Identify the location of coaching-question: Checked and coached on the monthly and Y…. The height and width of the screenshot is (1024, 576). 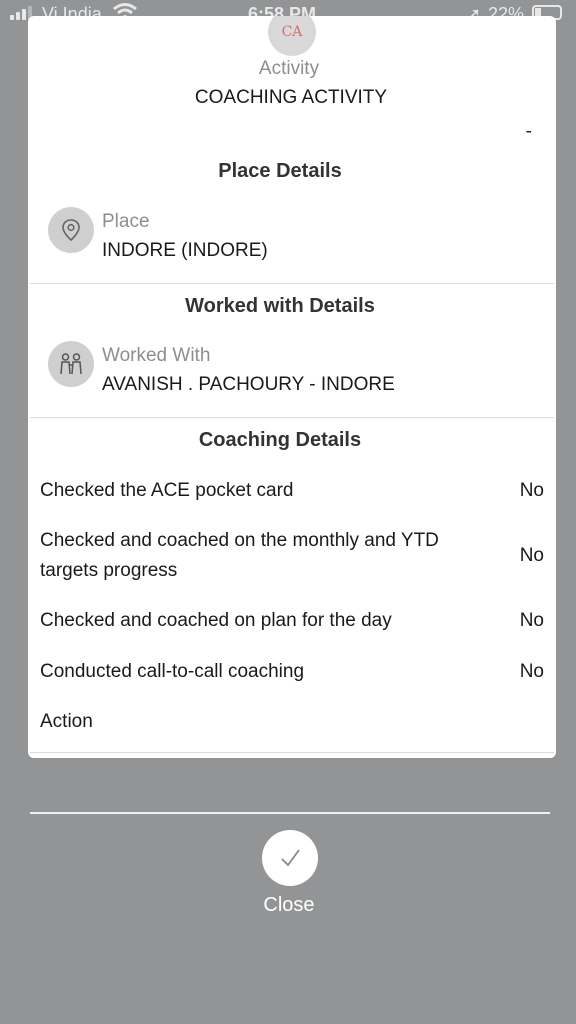
(239, 555).